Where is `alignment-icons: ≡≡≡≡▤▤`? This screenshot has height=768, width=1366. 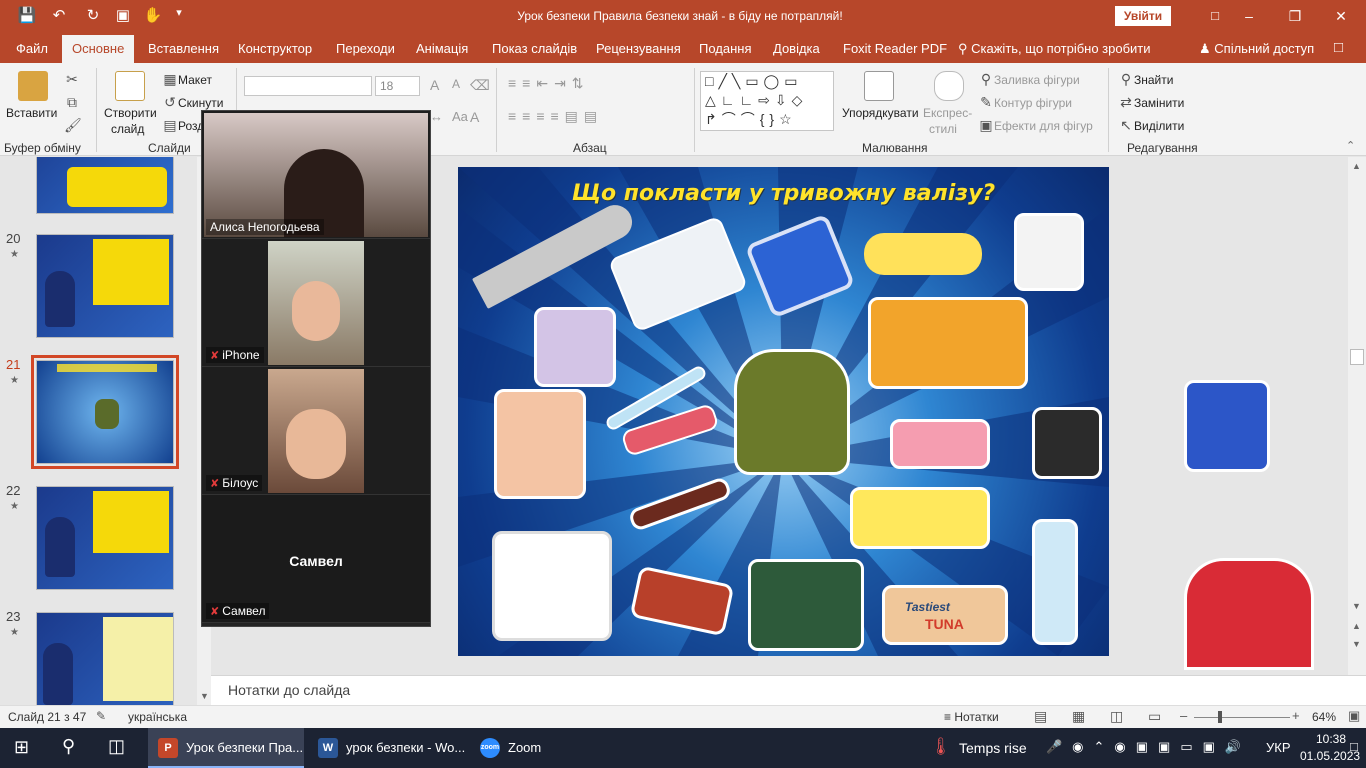 alignment-icons: ≡≡≡≡▤▤ is located at coordinates (555, 116).